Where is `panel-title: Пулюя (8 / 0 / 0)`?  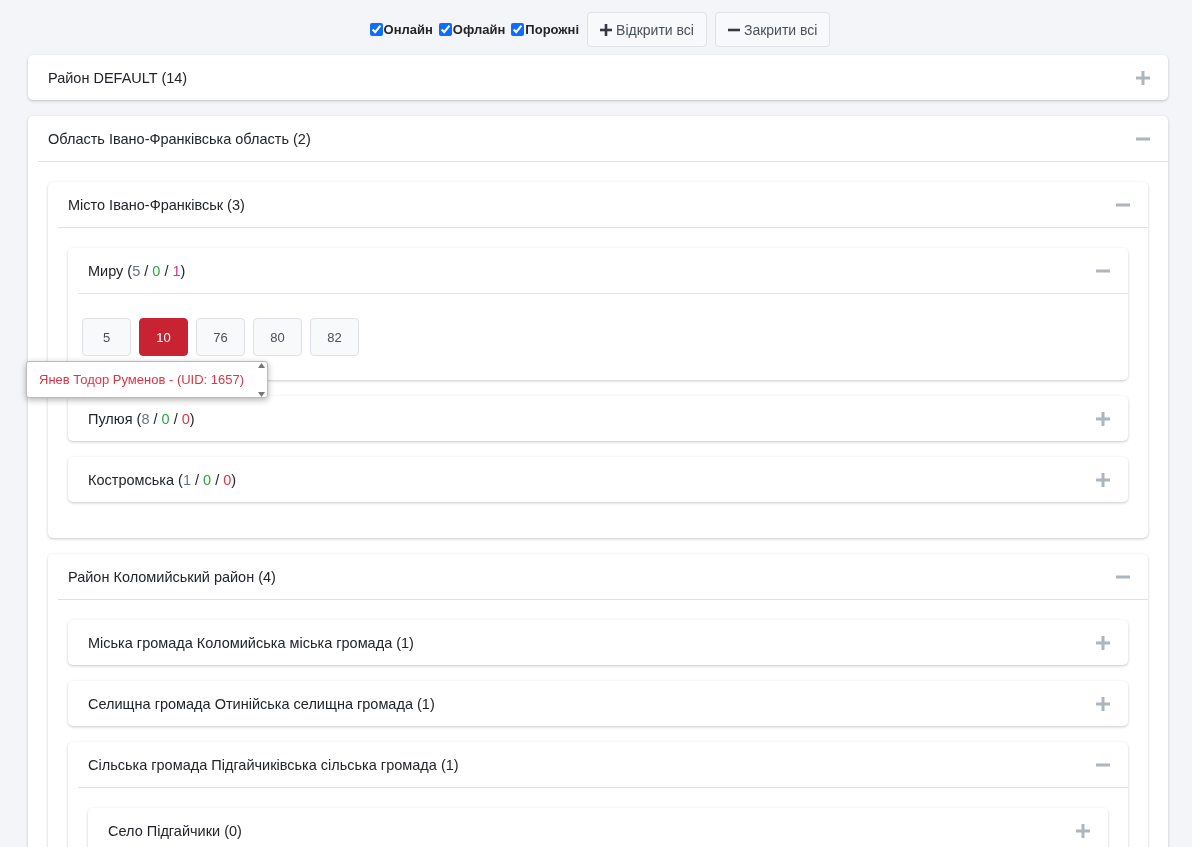
panel-title: Пулюя (8 / 0 / 0) is located at coordinates (141, 418).